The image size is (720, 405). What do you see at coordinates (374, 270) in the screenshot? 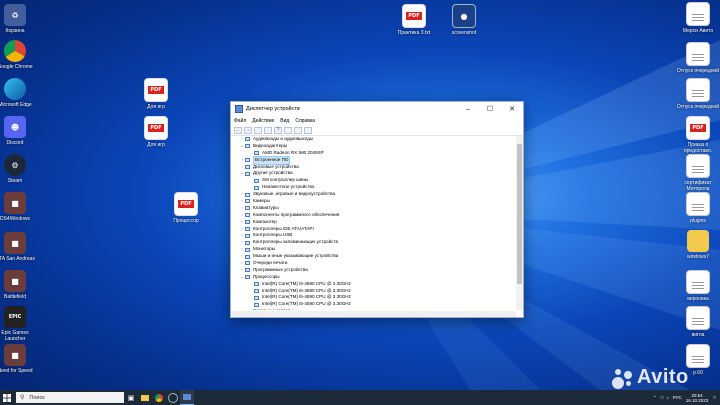
I see `tree-row: › Программные устройства` at bounding box center [374, 270].